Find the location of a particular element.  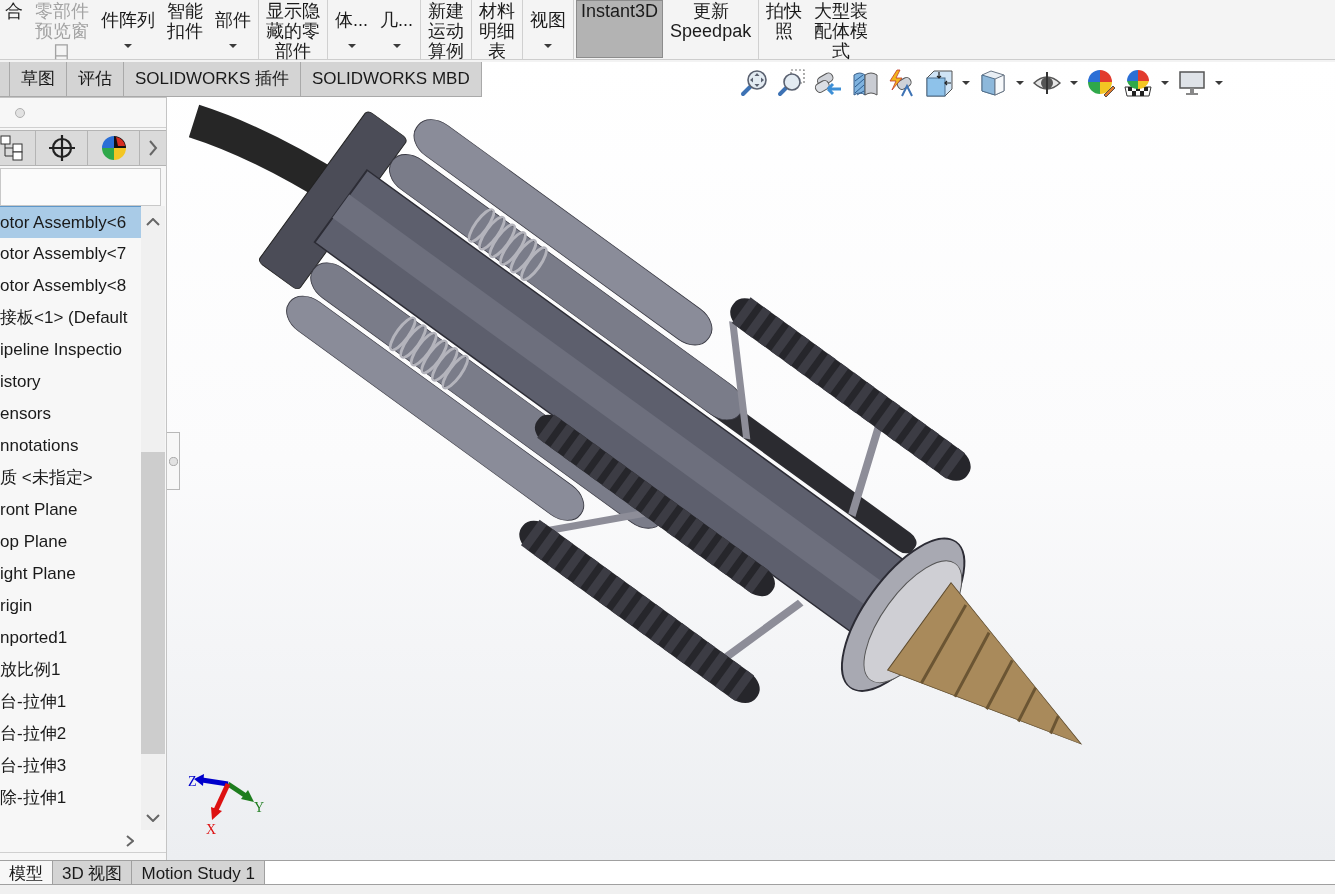

tree-icon is located at coordinates (12, 148).